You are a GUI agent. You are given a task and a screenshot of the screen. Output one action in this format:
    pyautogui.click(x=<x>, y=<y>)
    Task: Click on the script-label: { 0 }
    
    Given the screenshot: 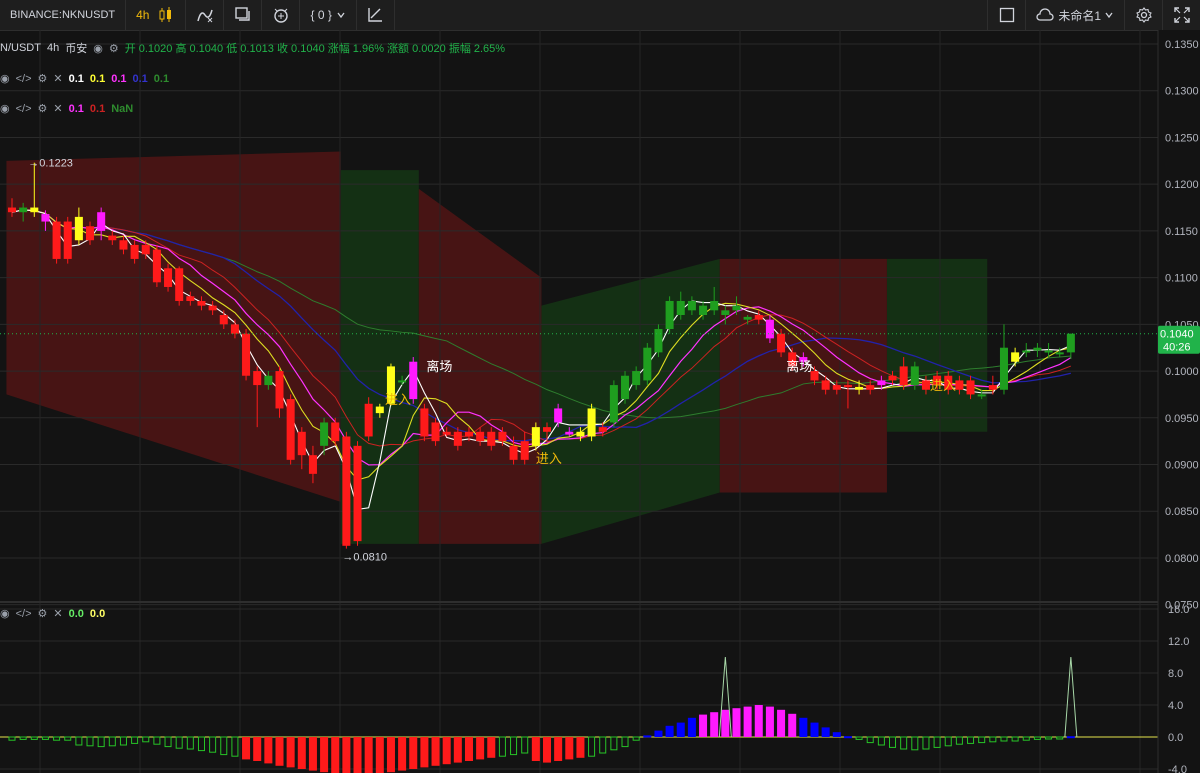 What is the action you would take?
    pyautogui.click(x=321, y=15)
    